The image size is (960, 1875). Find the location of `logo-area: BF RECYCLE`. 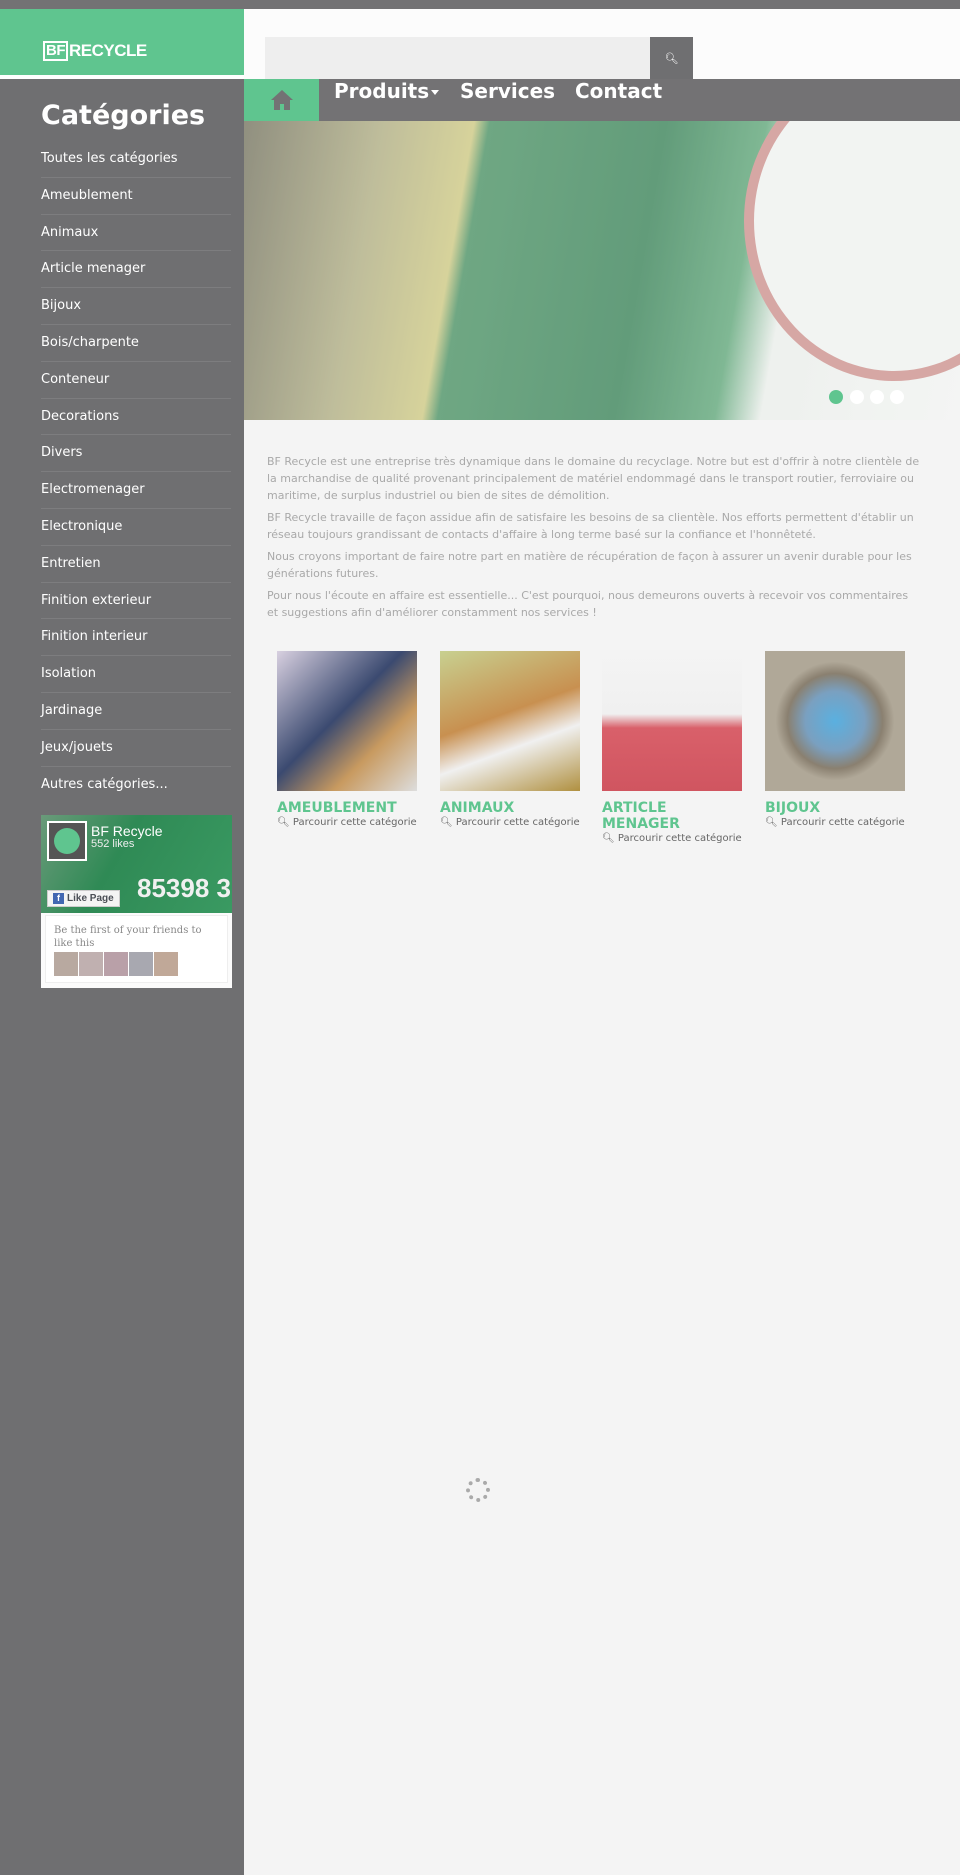

logo-area: BF RECYCLE is located at coordinates (122, 42).